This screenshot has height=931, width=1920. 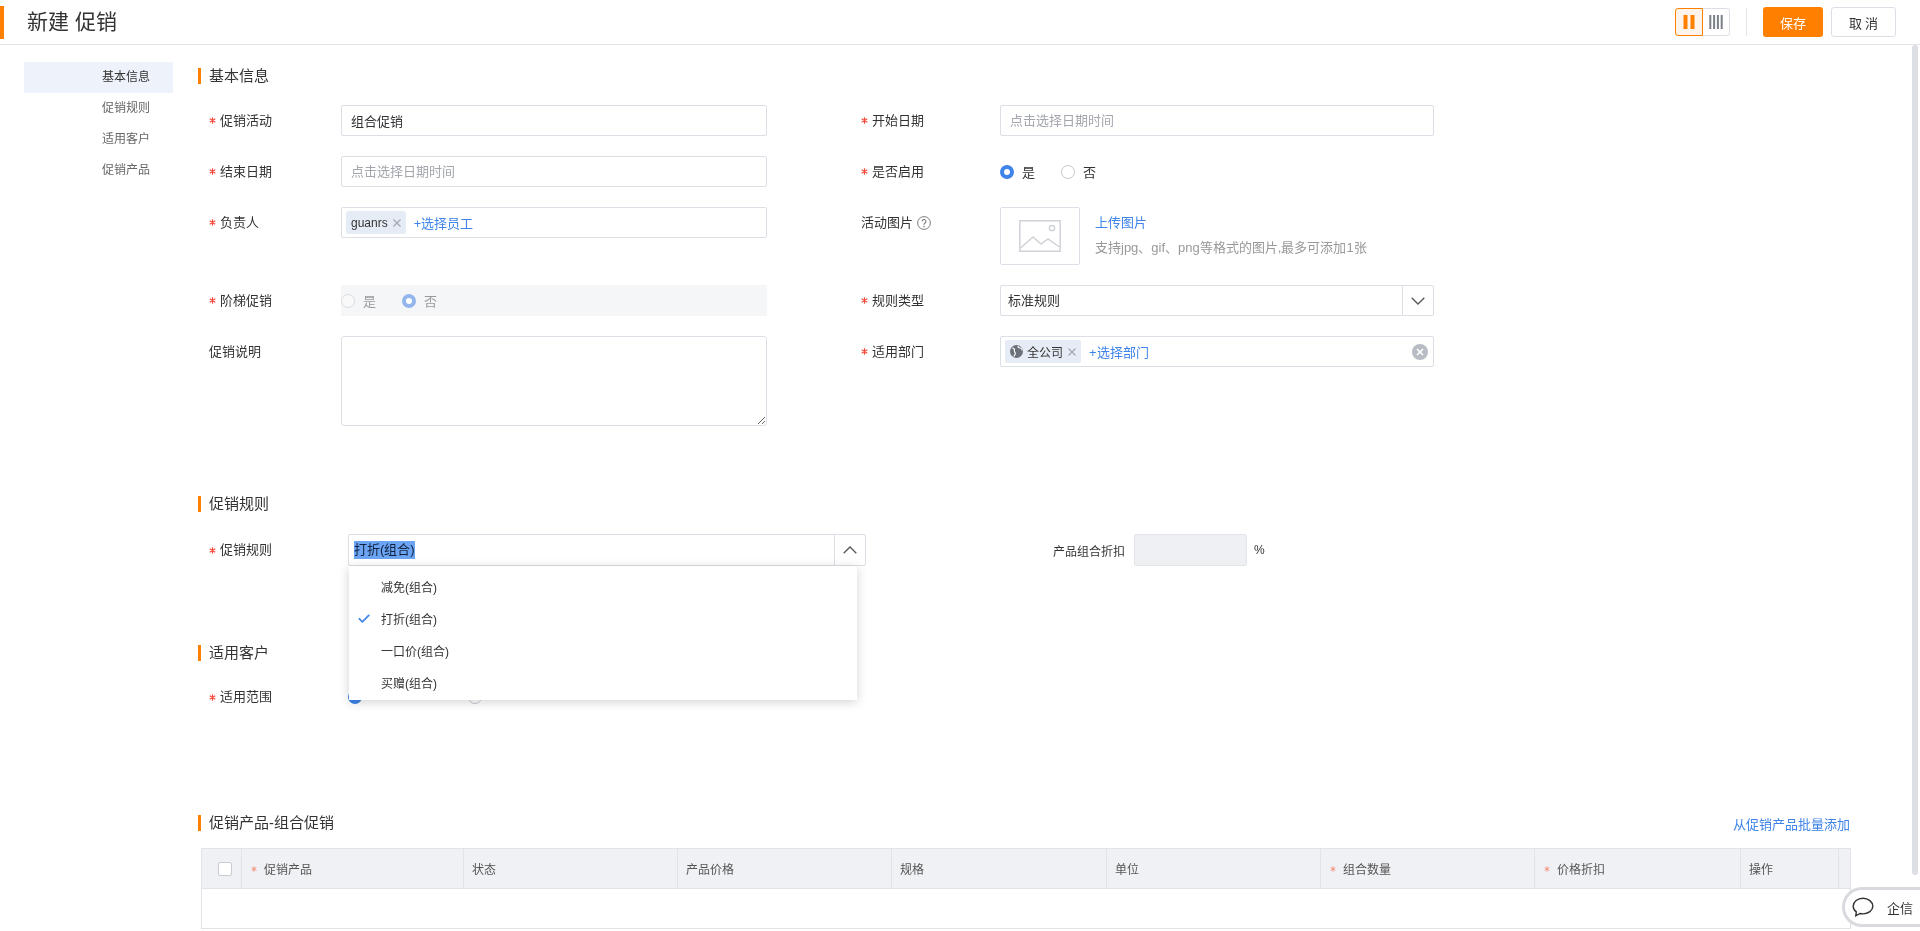 I want to click on unit-label: %, so click(x=1259, y=550).